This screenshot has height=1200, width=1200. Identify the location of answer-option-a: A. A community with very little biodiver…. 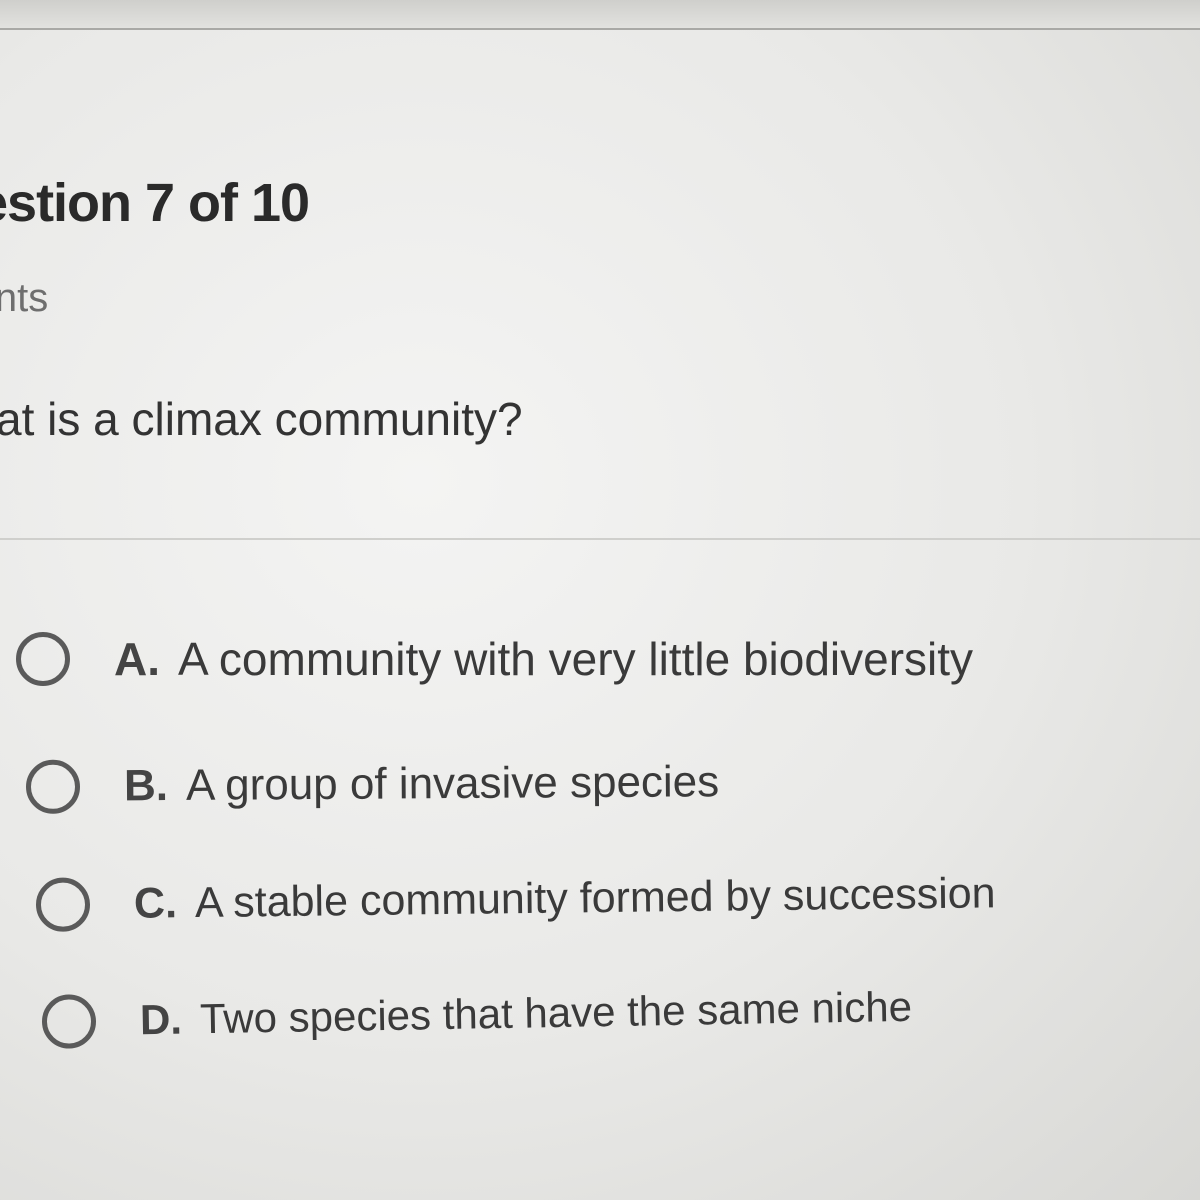
(494, 659).